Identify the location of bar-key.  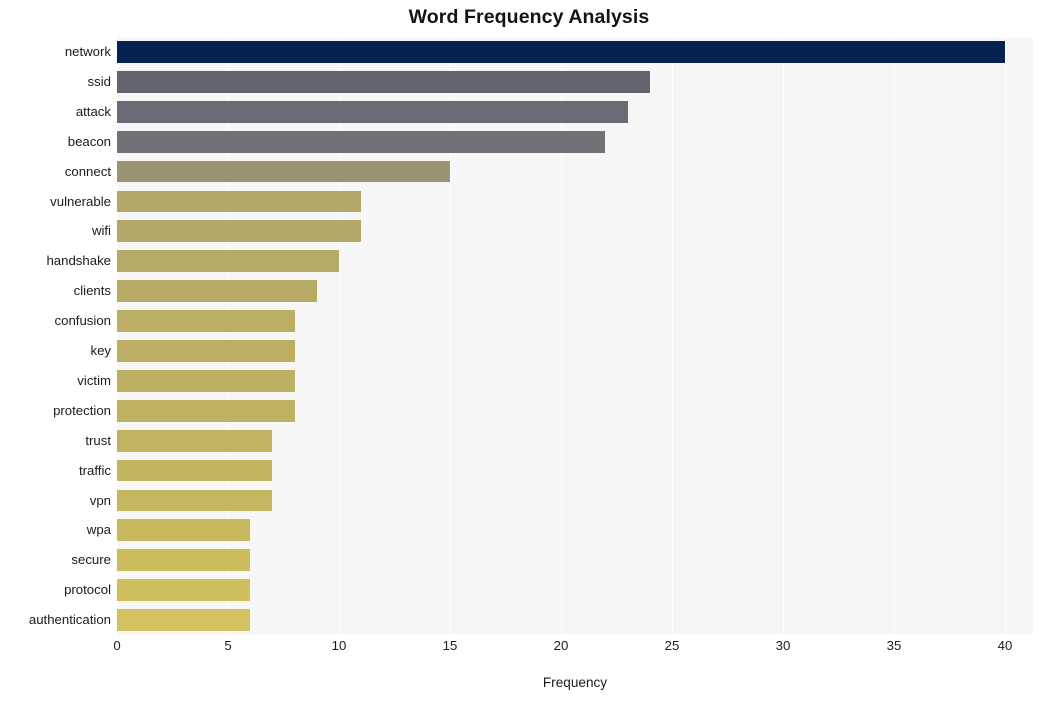
(206, 351).